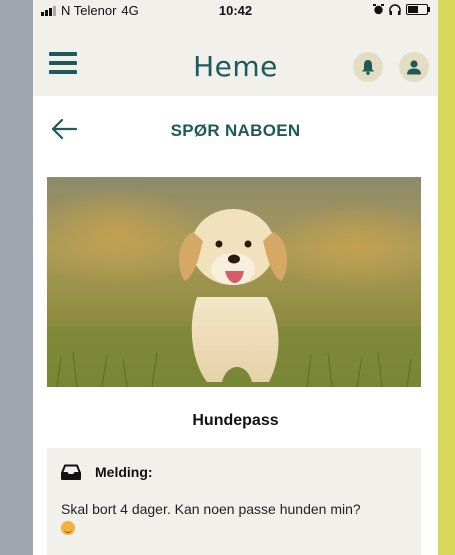  What do you see at coordinates (124, 472) in the screenshot?
I see `message-label: Melding:` at bounding box center [124, 472].